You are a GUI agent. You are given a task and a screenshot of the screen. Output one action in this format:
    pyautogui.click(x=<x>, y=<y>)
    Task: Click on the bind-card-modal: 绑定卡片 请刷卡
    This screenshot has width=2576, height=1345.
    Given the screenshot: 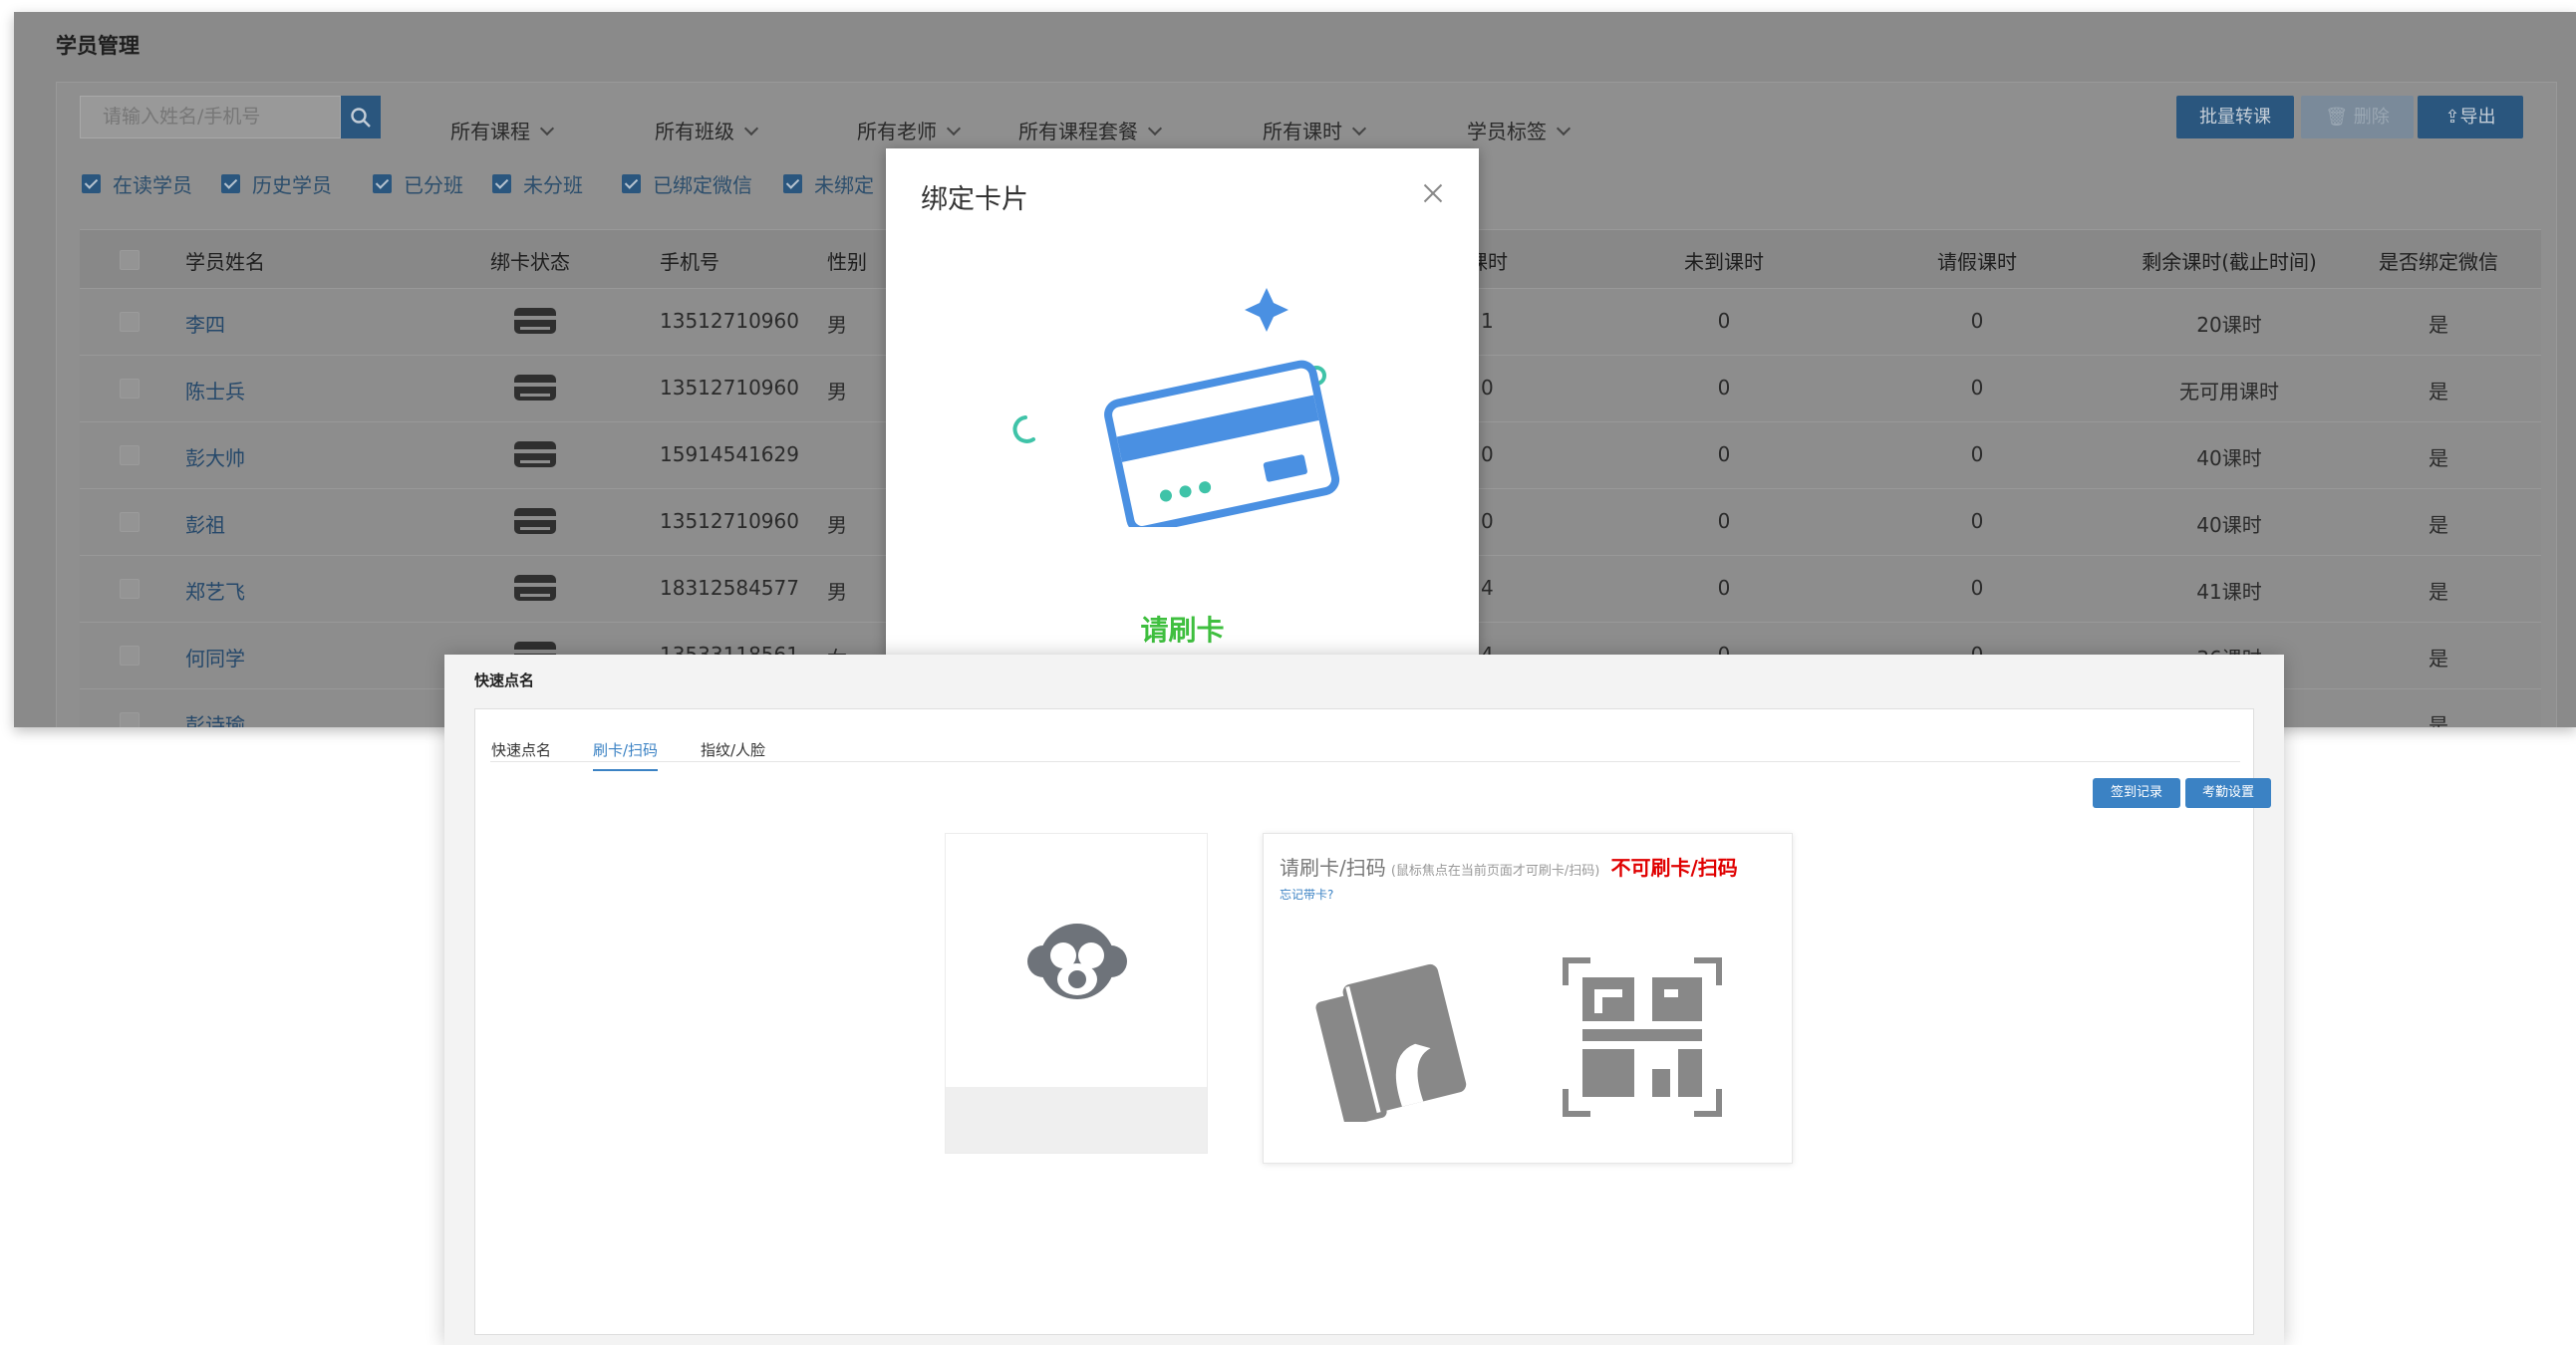 What is the action you would take?
    pyautogui.click(x=1182, y=404)
    